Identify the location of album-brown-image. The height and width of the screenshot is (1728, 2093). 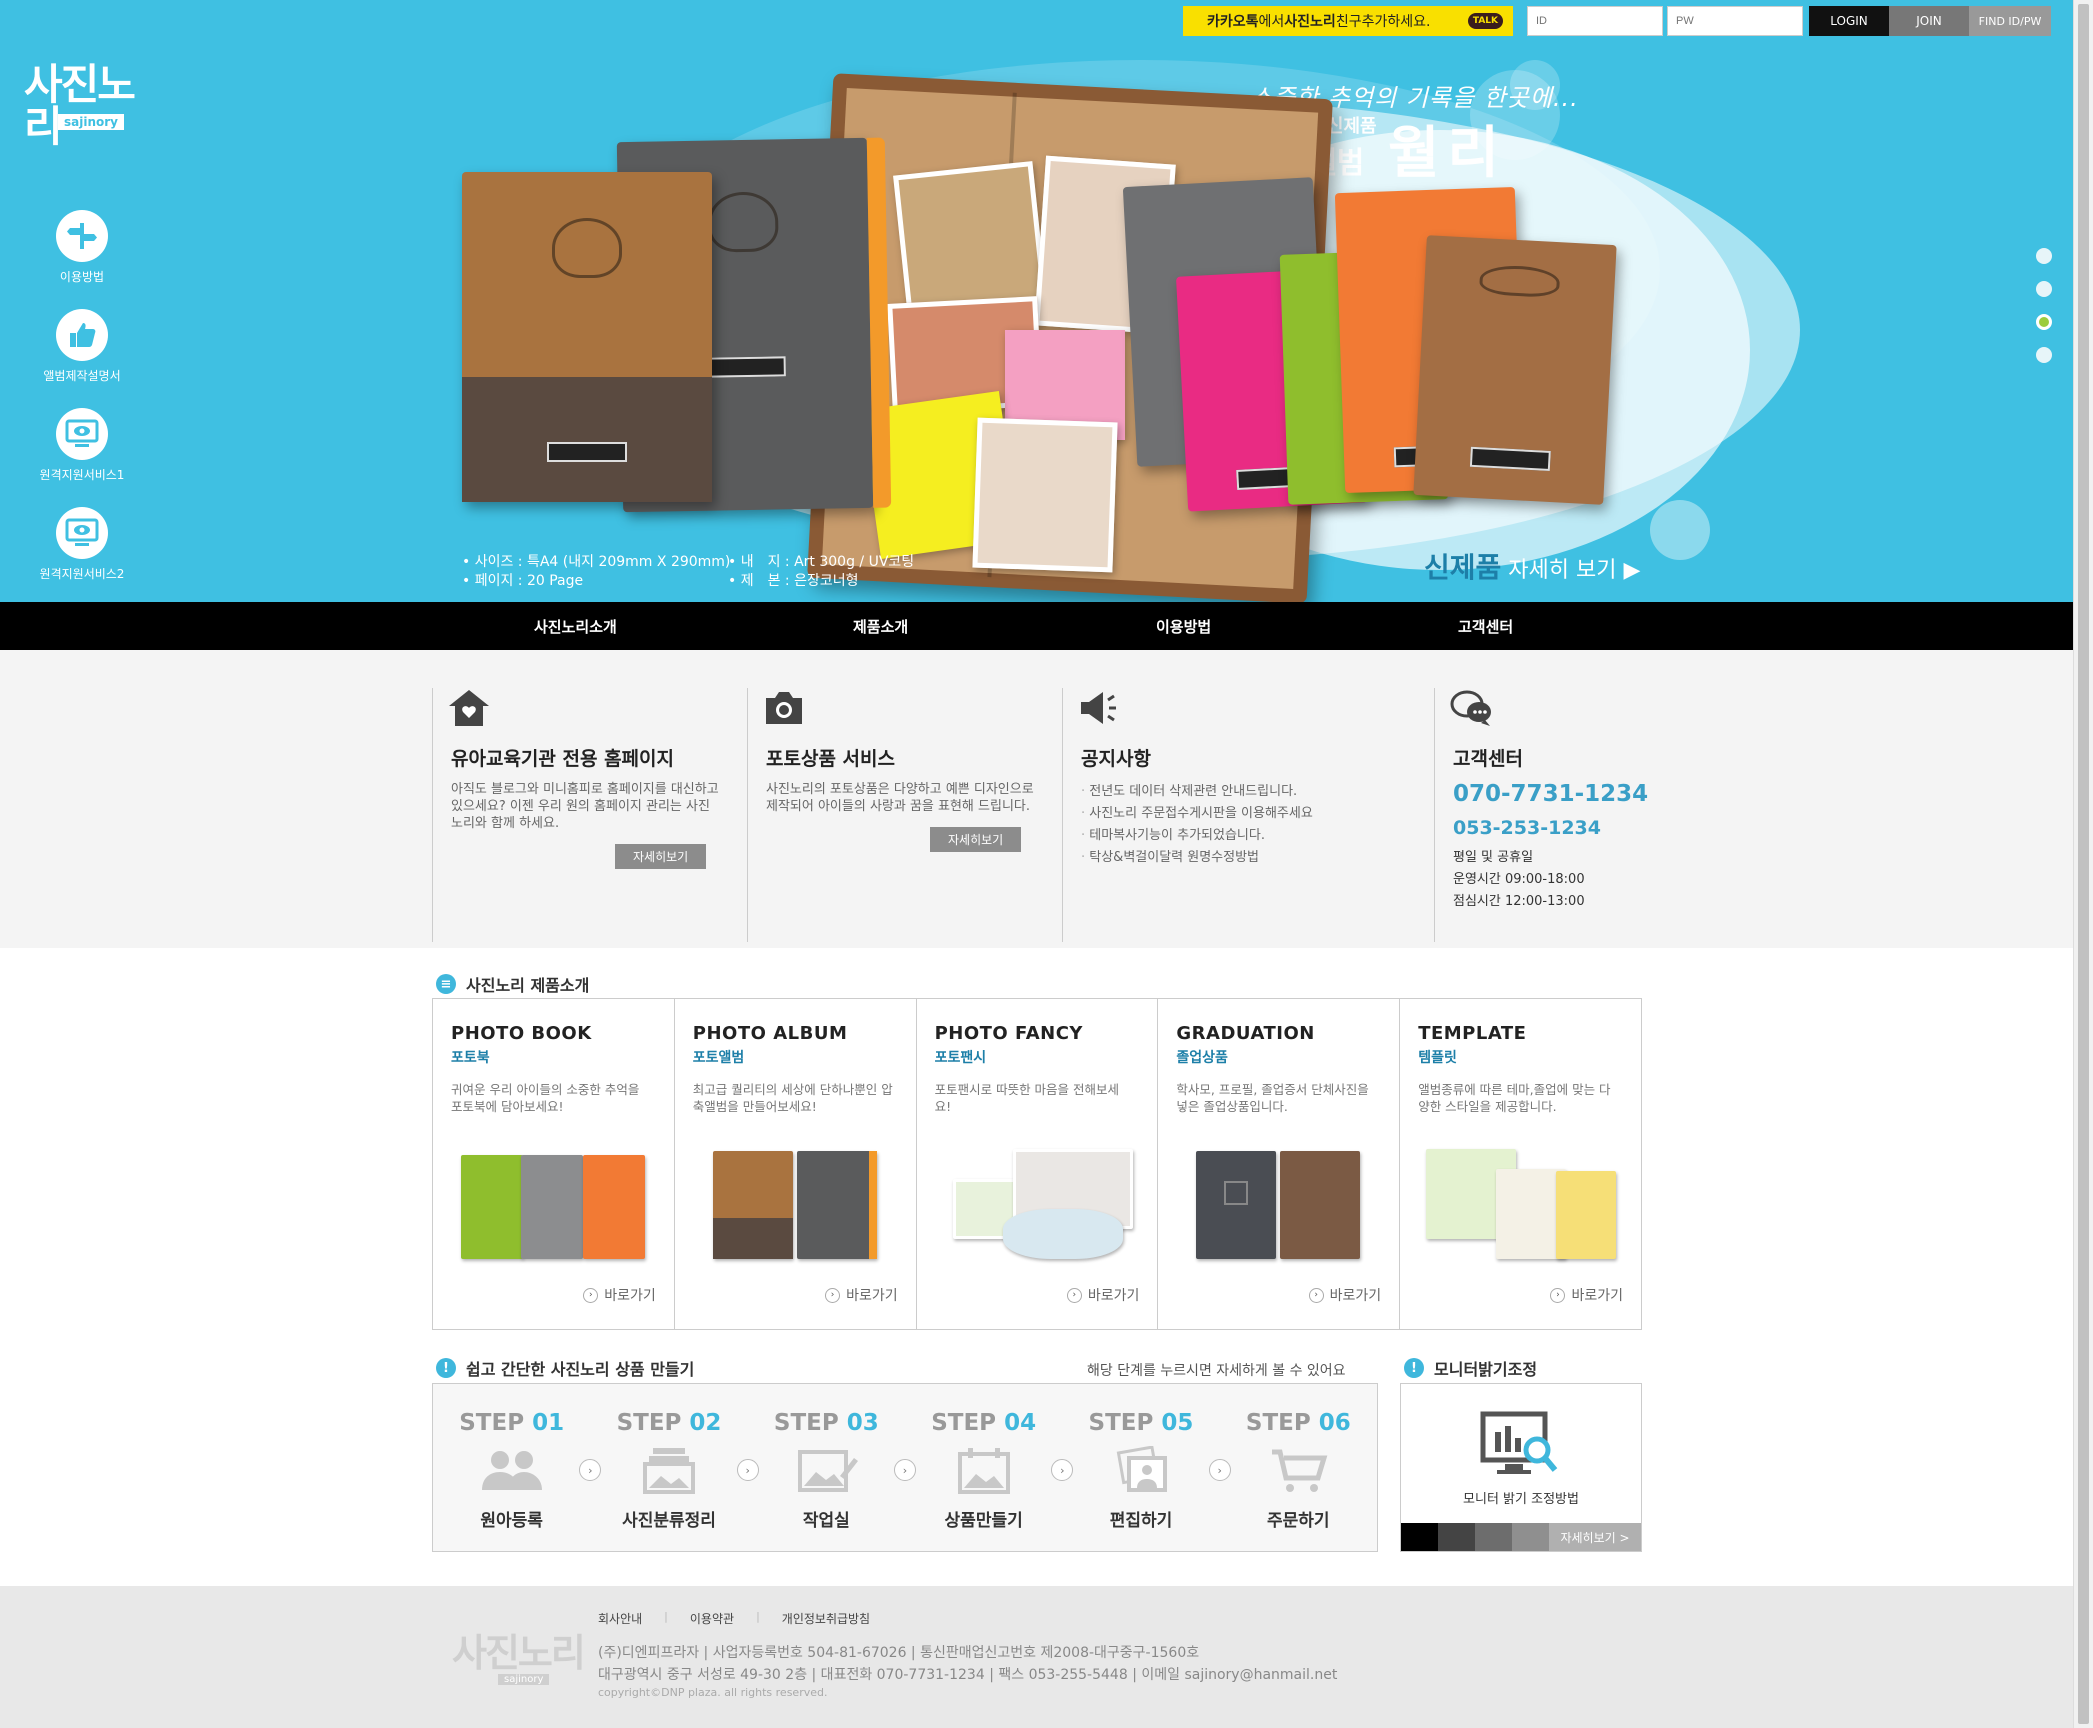
(1515, 370).